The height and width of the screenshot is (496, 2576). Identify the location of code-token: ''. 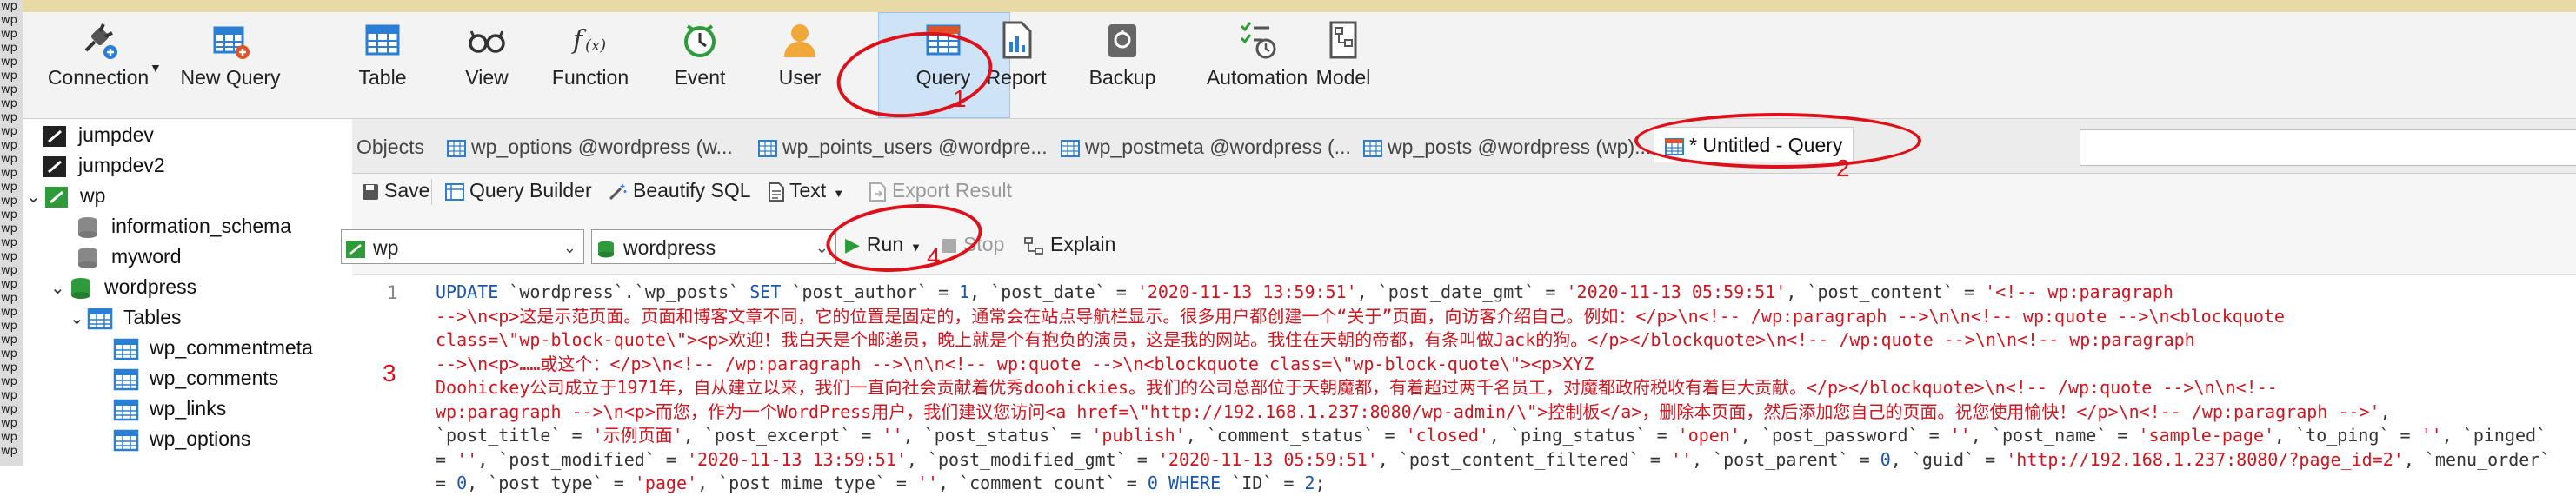
(1960, 435).